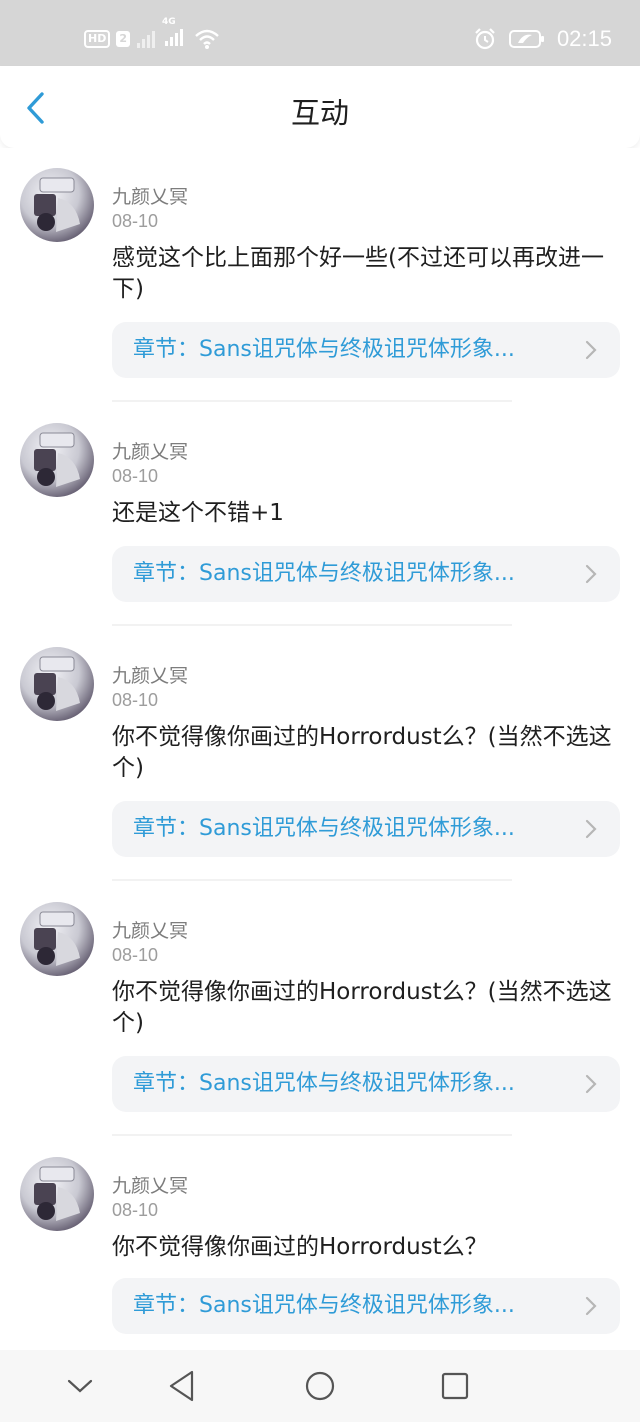  I want to click on alarm-icon, so click(485, 39).